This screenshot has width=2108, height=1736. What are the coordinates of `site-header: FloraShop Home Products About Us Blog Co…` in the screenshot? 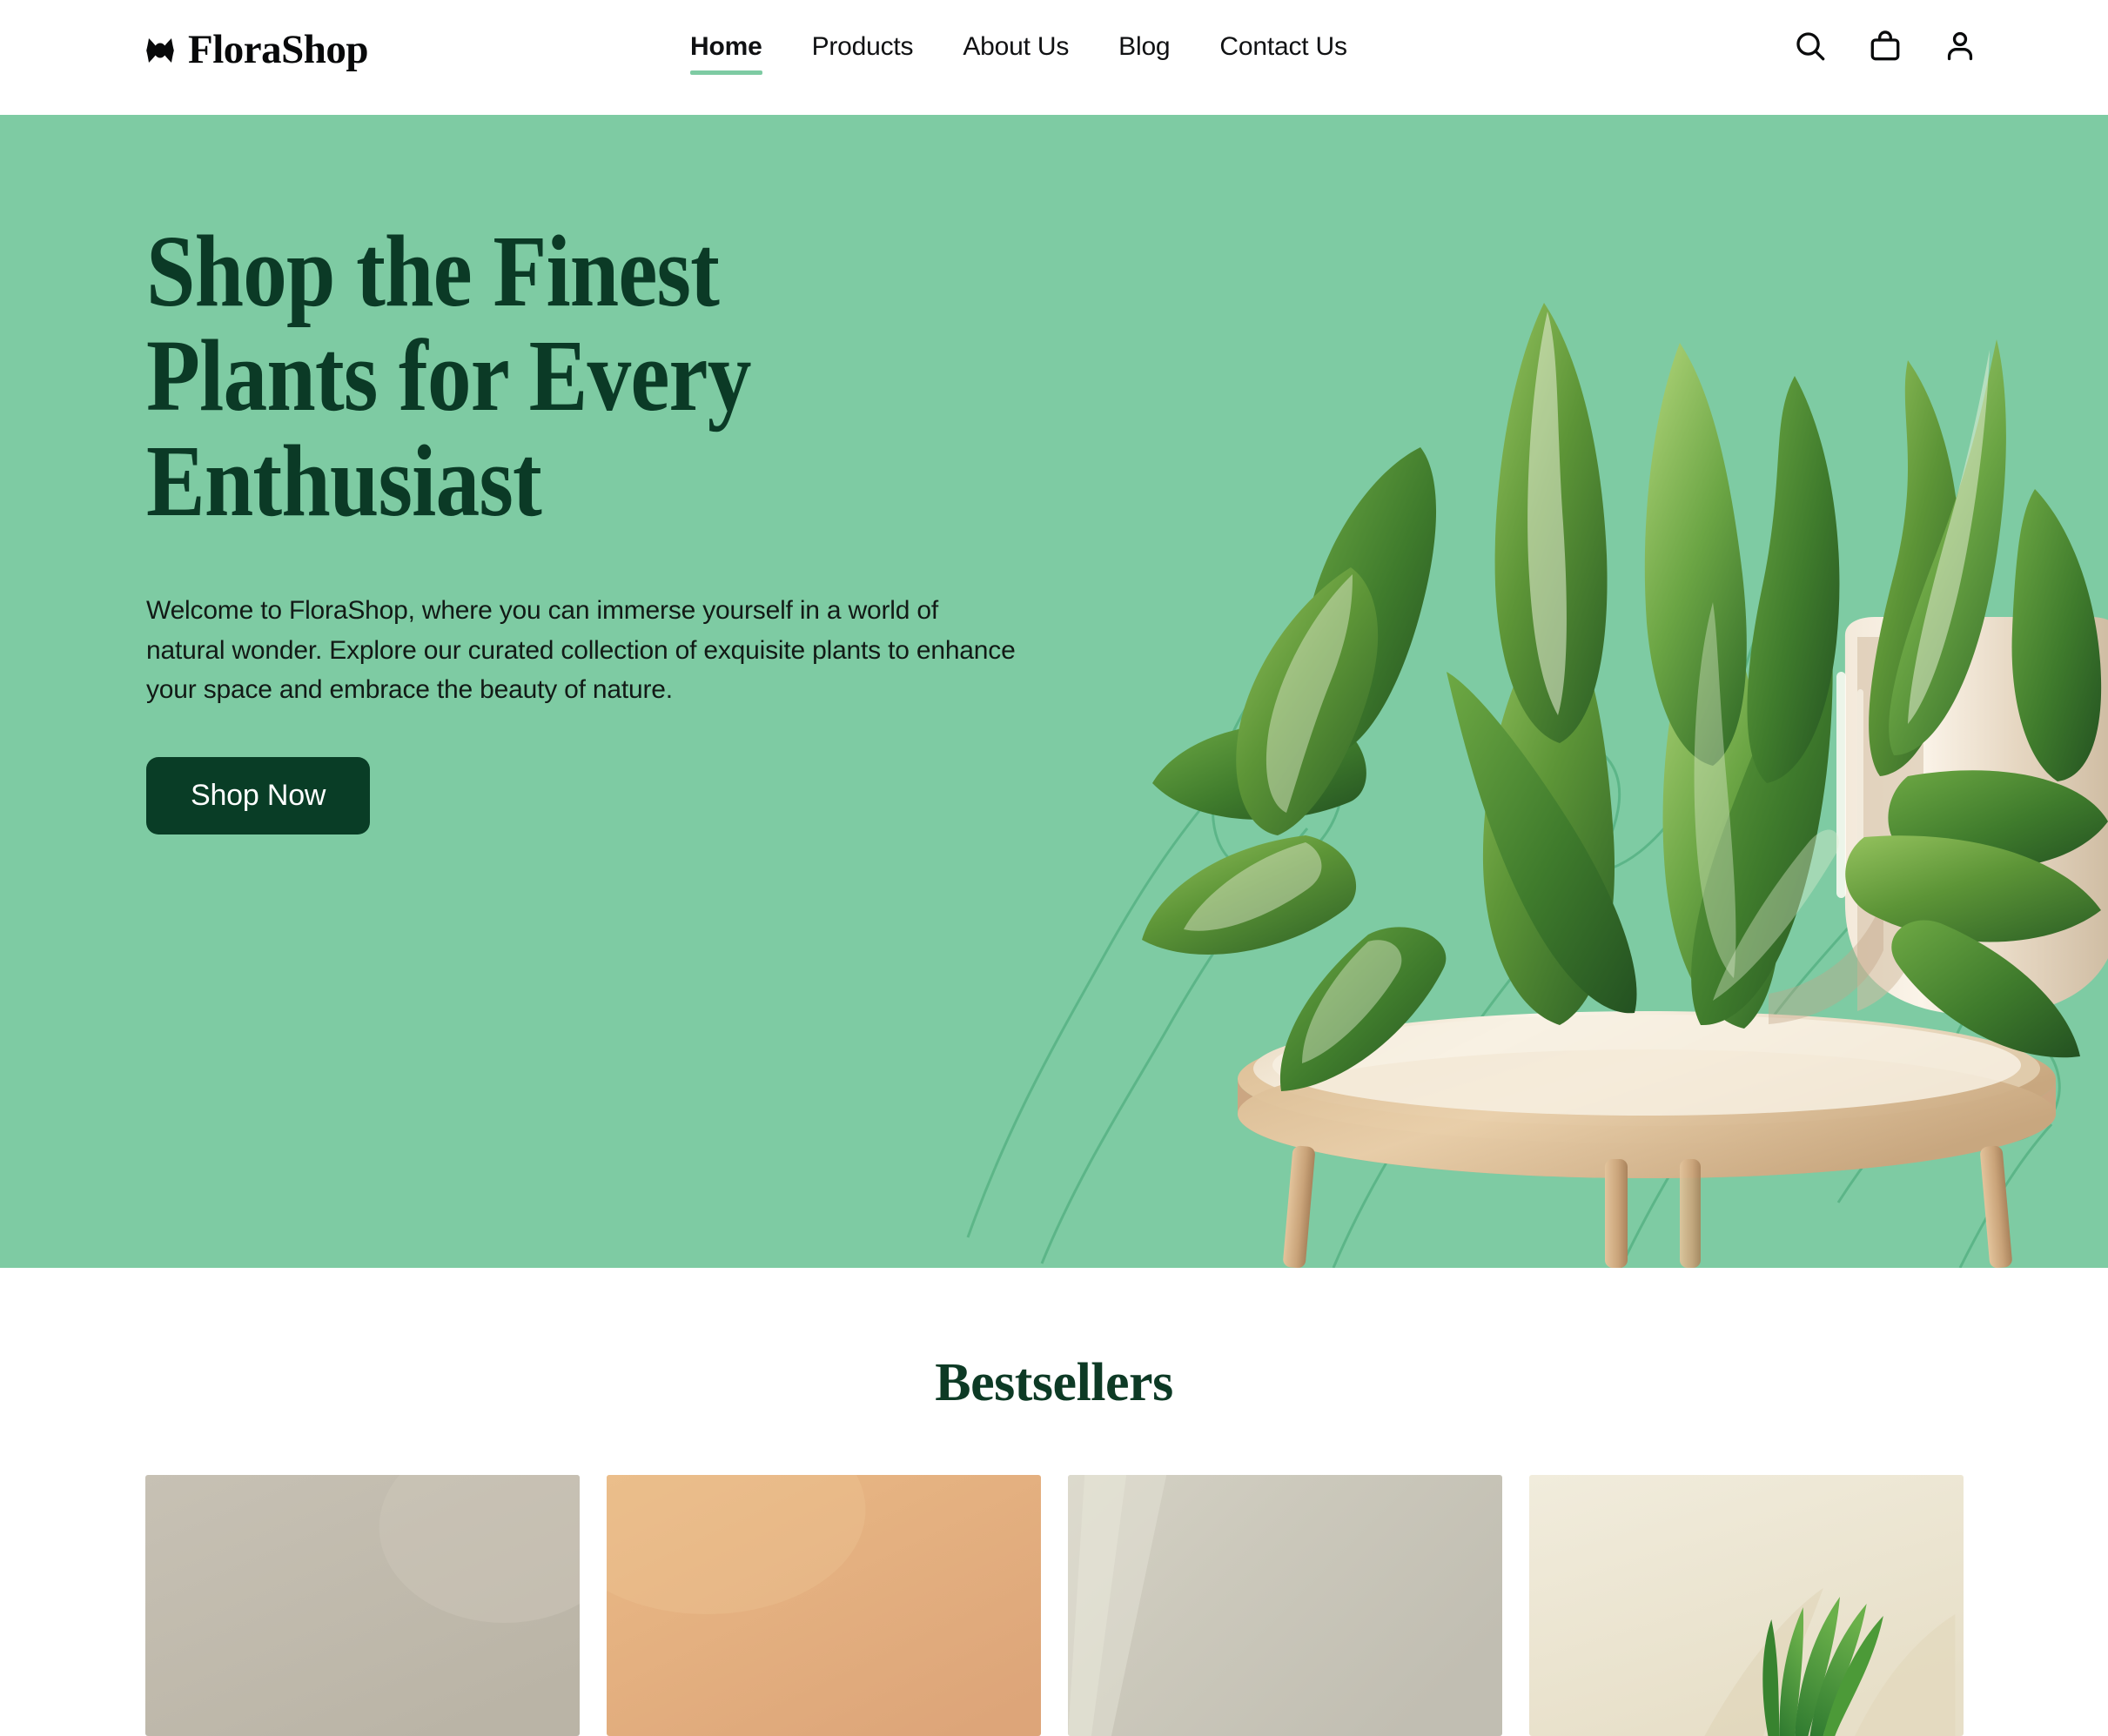 It's located at (1054, 57).